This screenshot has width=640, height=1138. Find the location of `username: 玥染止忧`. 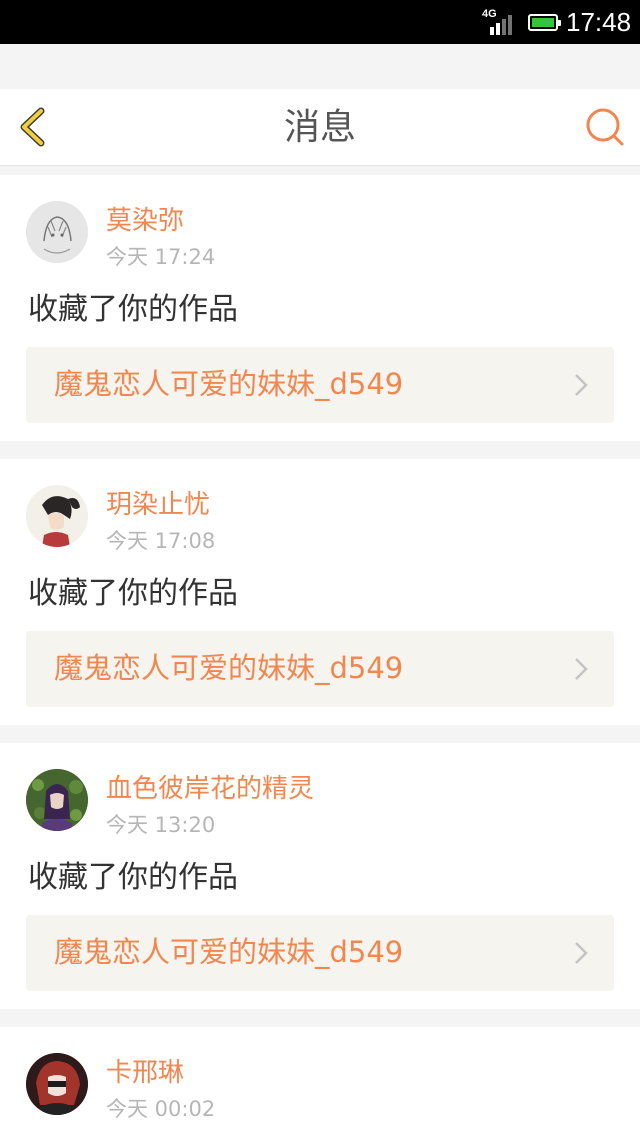

username: 玥染止忧 is located at coordinates (158, 505).